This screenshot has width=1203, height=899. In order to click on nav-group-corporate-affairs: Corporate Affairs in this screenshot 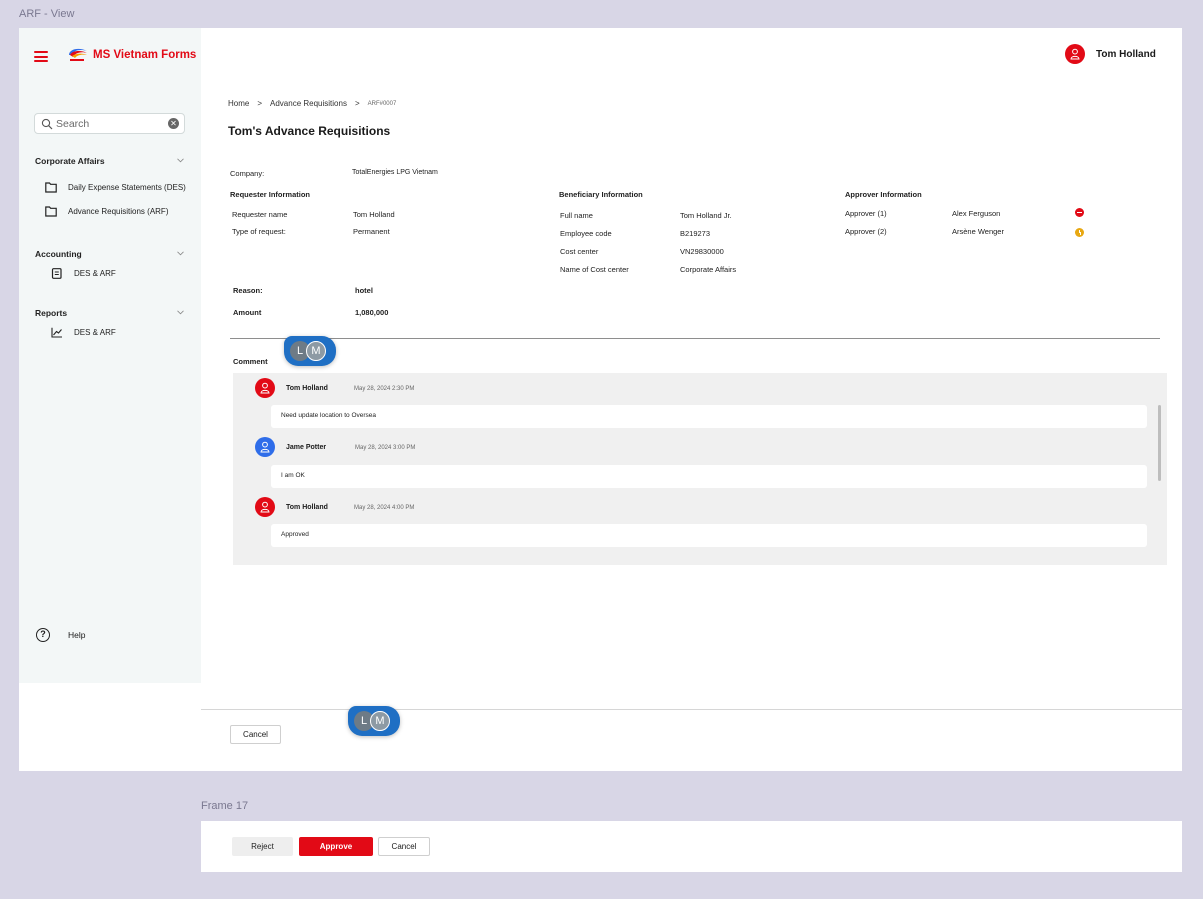, I will do `click(70, 161)`.